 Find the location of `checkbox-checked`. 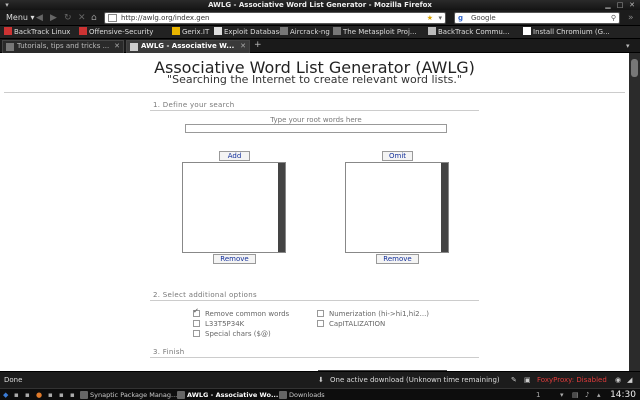

checkbox-checked is located at coordinates (196, 312).